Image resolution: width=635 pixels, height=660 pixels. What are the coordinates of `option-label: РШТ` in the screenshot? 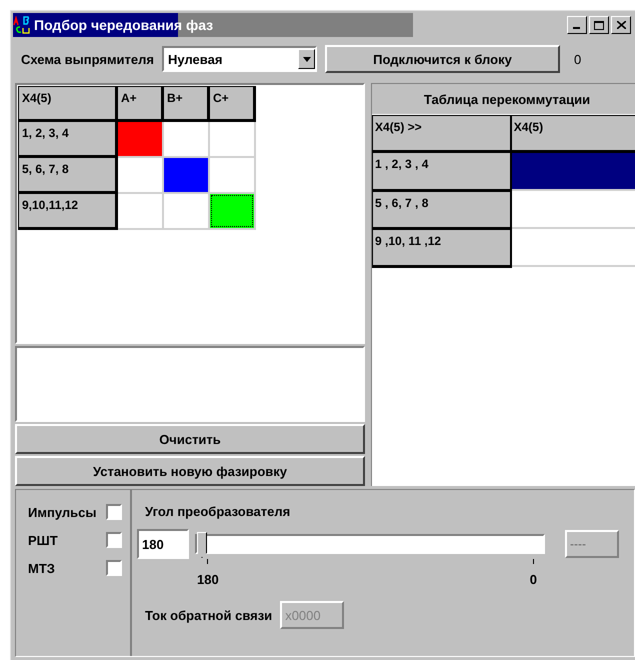 It's located at (43, 540).